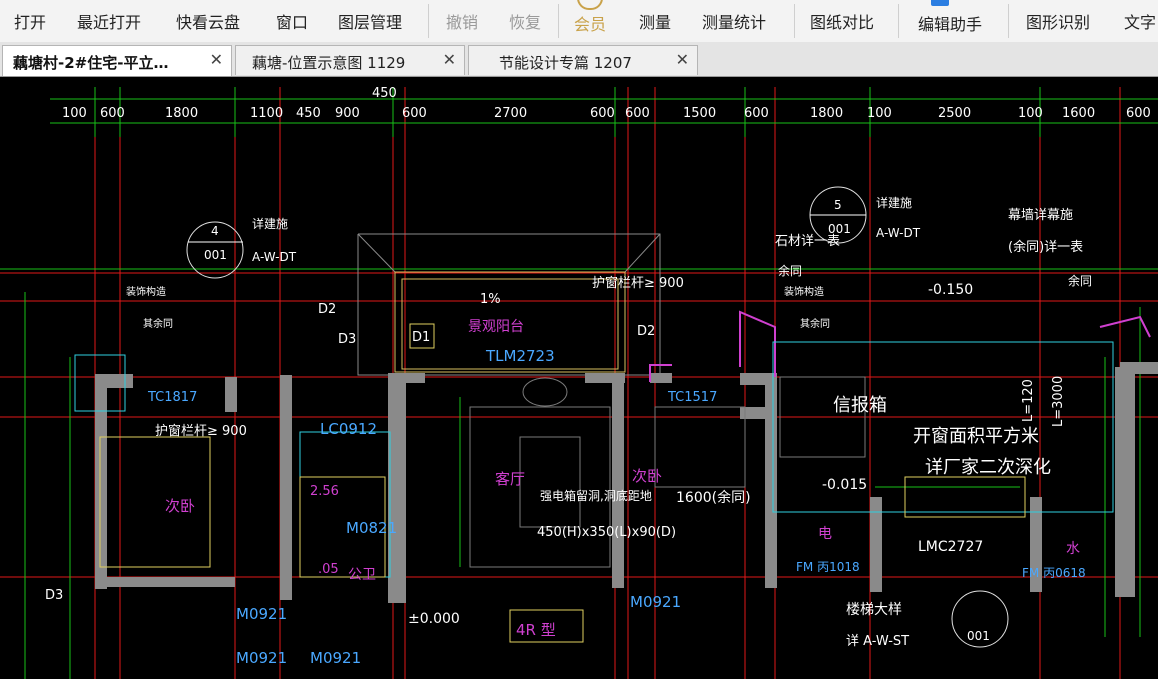 This screenshot has height=679, width=1158. Describe the element at coordinates (1058, 401) in the screenshot. I see `length-note: L=3000` at that location.